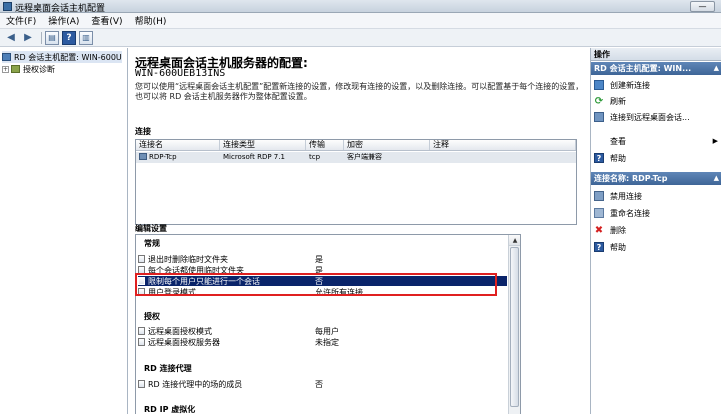 The height and width of the screenshot is (414, 721). I want to click on settings-scrollbar: ▲, so click(514, 324).